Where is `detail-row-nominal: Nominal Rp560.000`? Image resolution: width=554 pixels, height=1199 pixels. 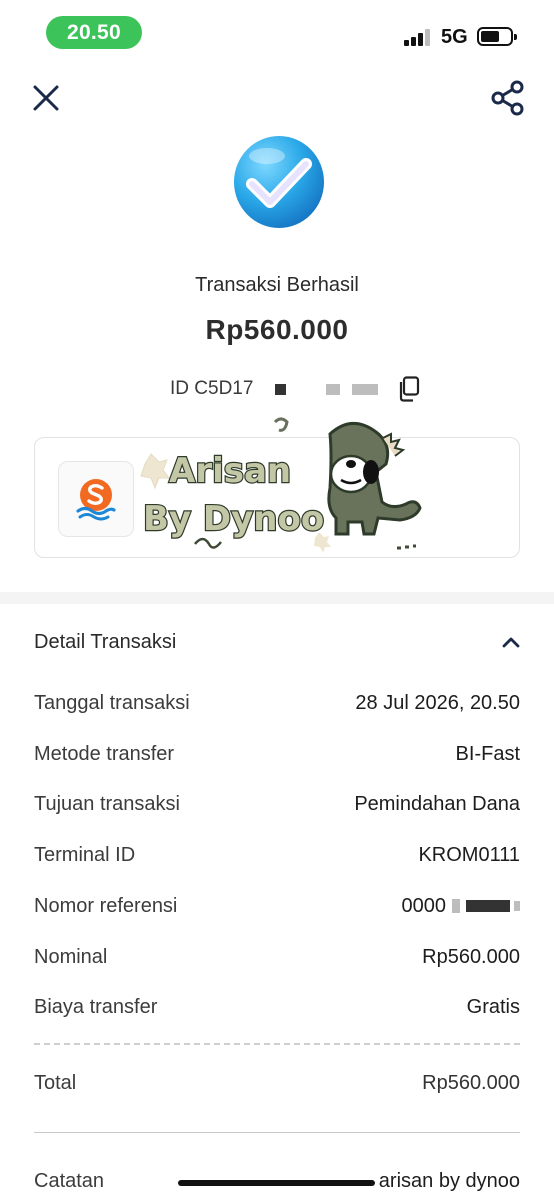 detail-row-nominal: Nominal Rp560.000 is located at coordinates (277, 957).